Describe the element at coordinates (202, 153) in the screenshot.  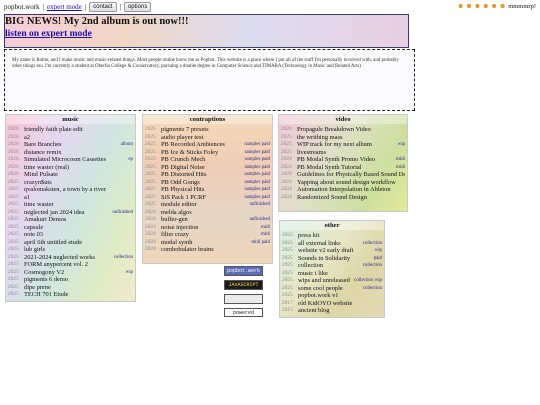
I see `item-title: PB Ice & Sticks Foley` at that location.